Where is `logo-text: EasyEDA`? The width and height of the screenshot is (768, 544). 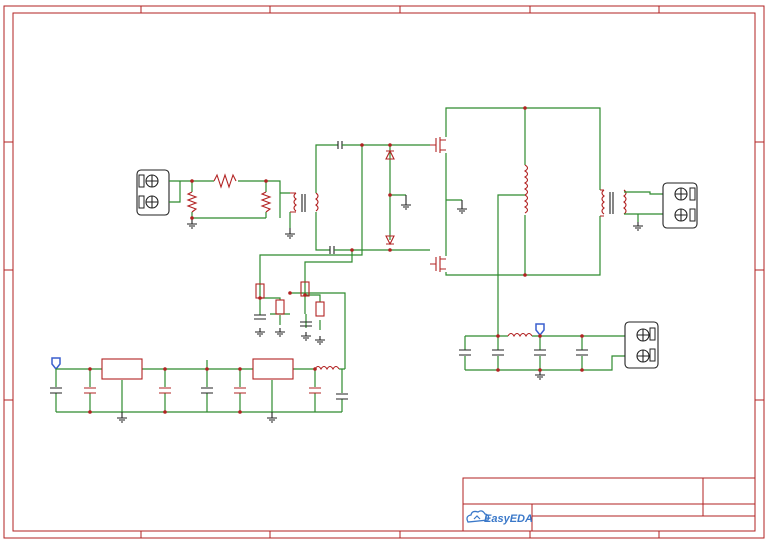 logo-text: EasyEDA is located at coordinates (508, 519).